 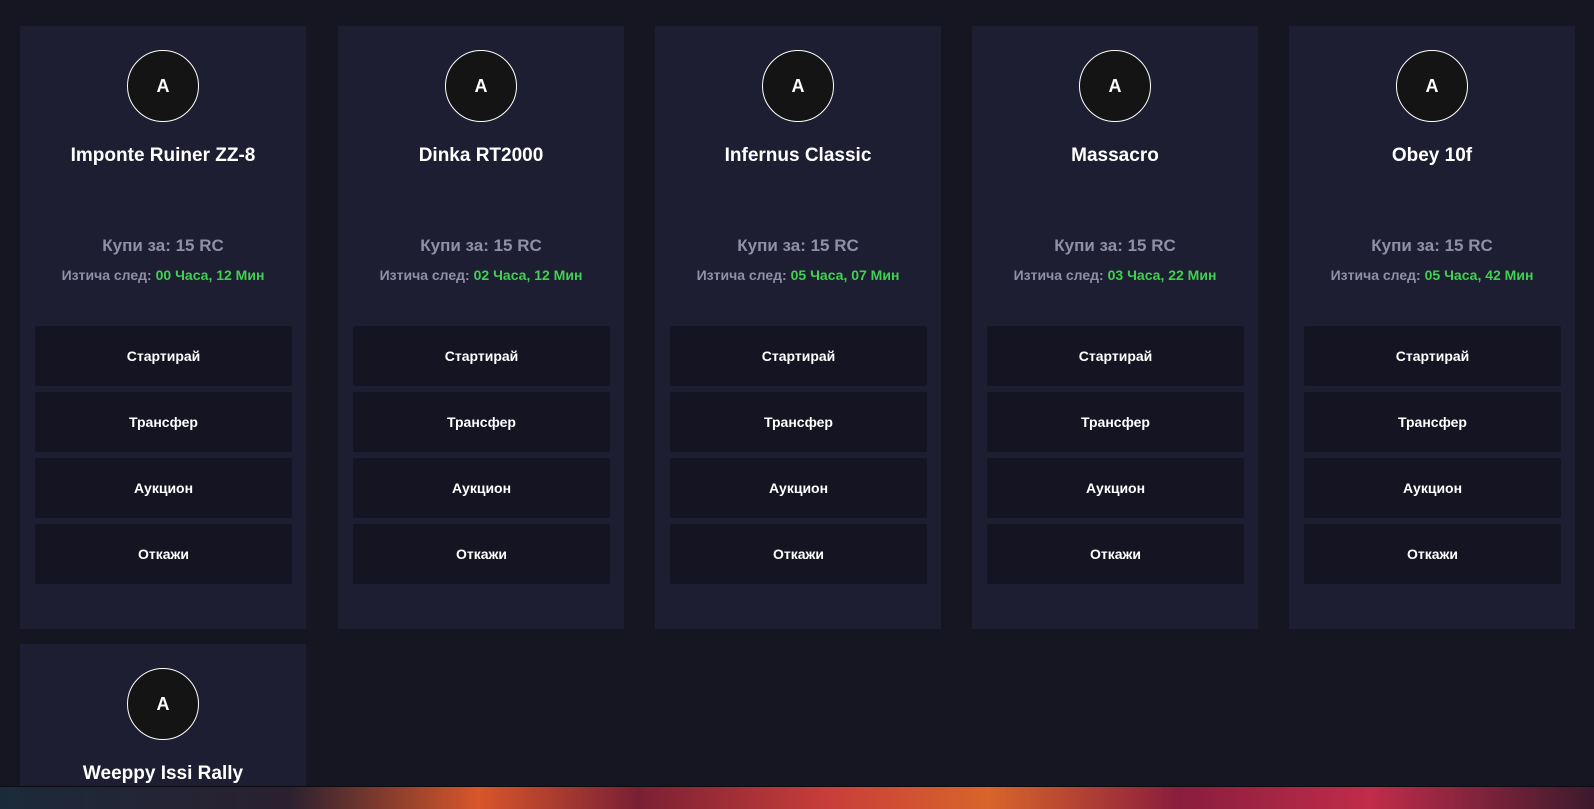 I want to click on vehicle-expiry: Изтича след: 03 Часа, 22 Мин, so click(x=1115, y=275).